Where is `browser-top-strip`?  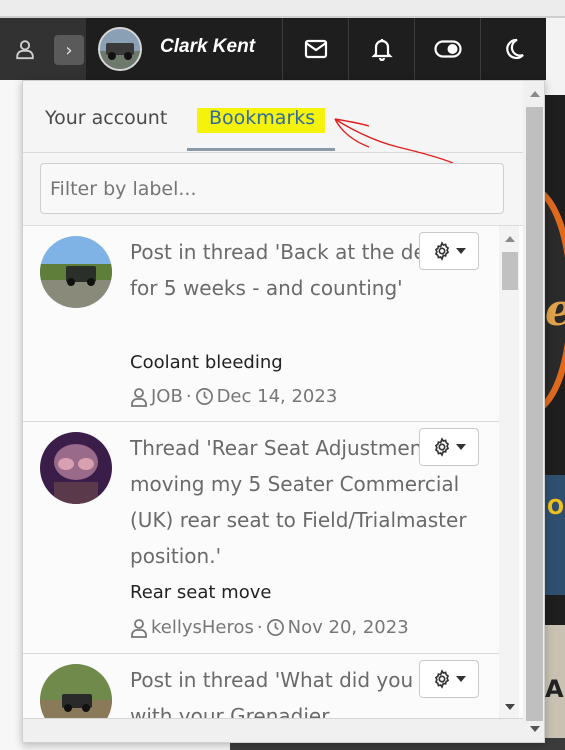 browser-top-strip is located at coordinates (282, 9).